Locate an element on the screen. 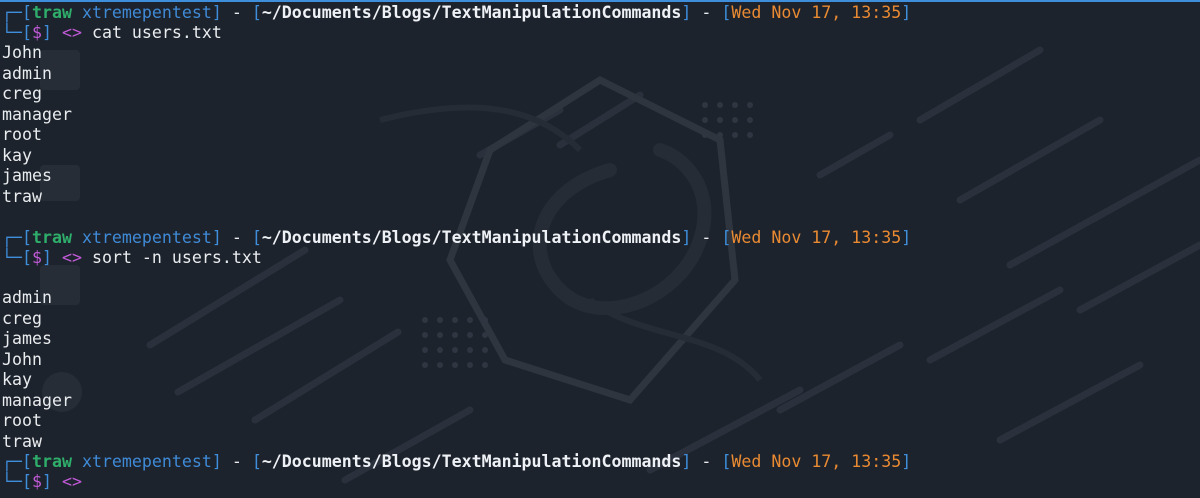 The image size is (1200, 498). prompt-command-line: └─[$] <> cat users.txt is located at coordinates (112, 32).